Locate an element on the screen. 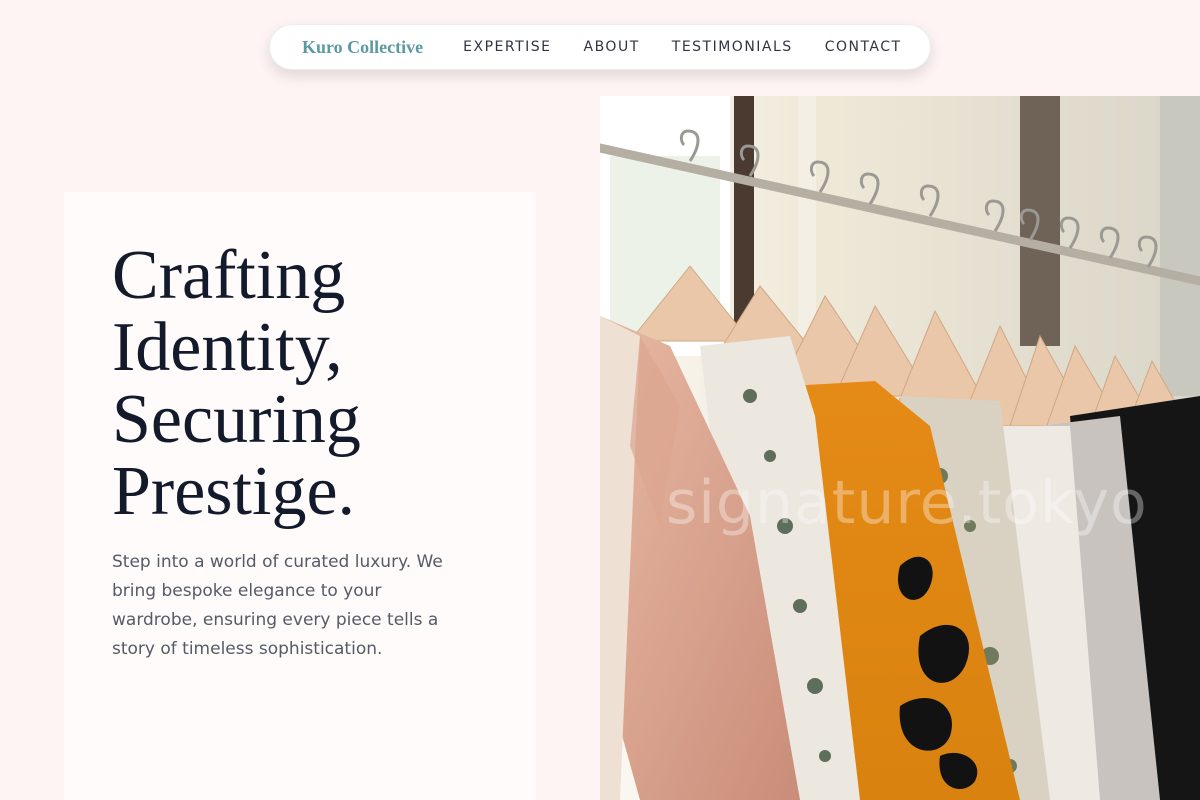 The image size is (1200, 800). hero-title-line-2: Identity, is located at coordinates (227, 347).